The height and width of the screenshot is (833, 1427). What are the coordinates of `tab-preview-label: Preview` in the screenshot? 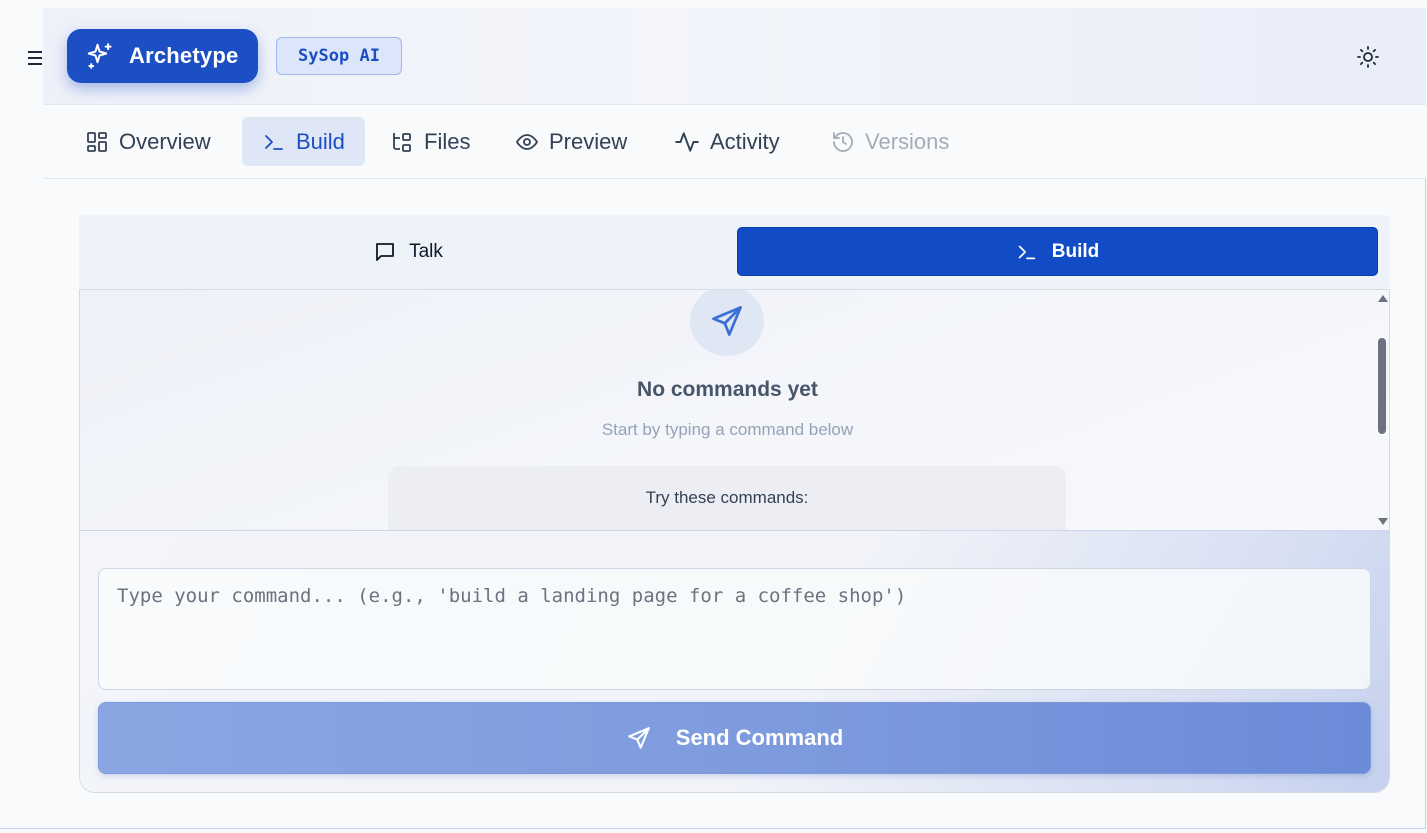 It's located at (588, 141).